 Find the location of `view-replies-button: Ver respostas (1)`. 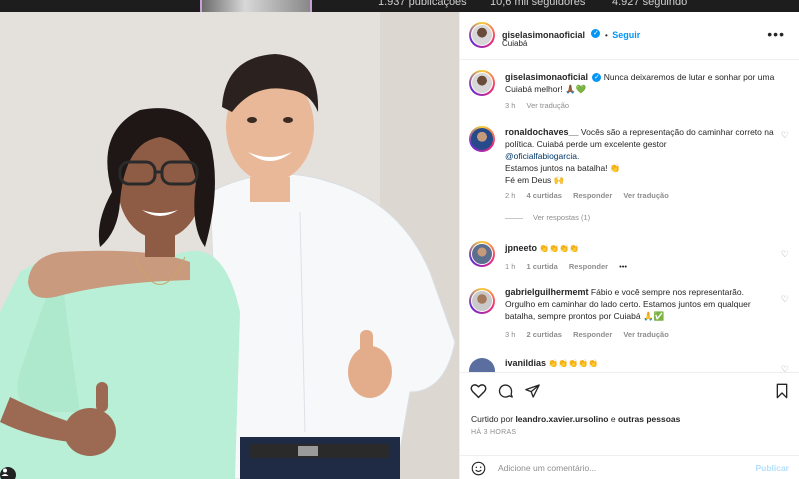

view-replies-button: Ver respostas (1) is located at coordinates (547, 217).